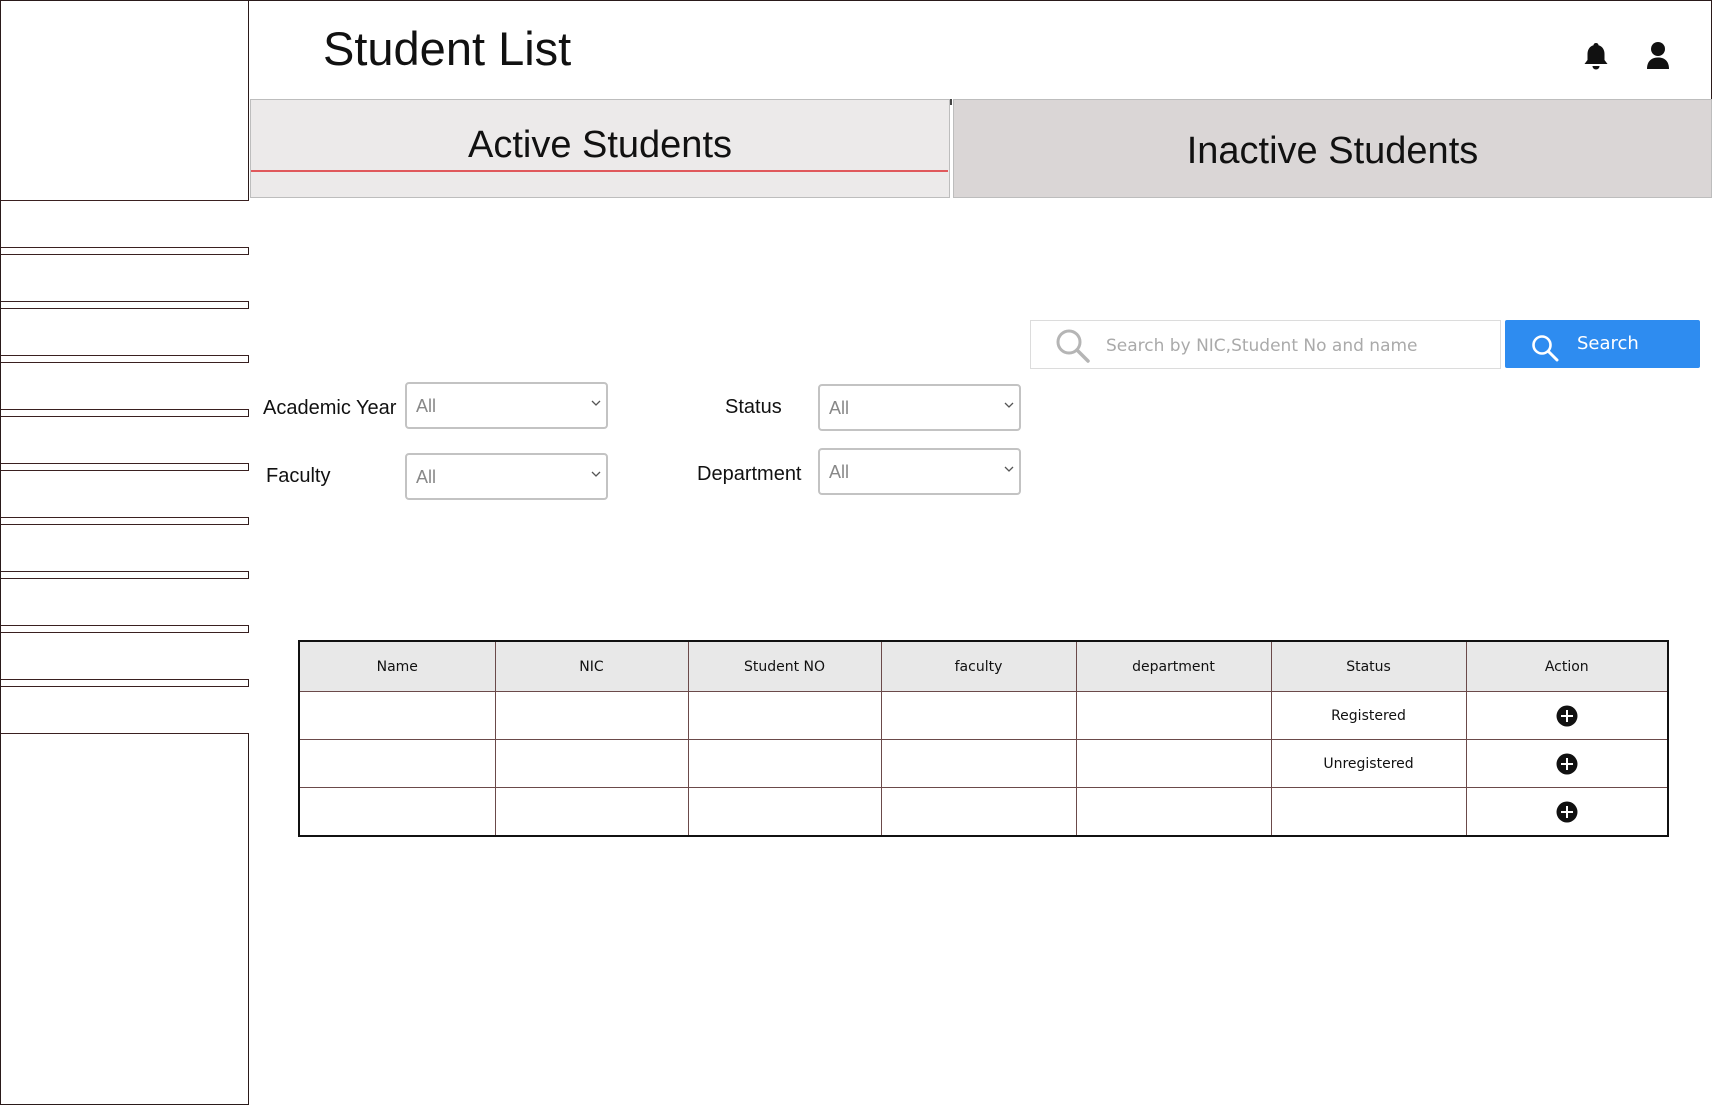 This screenshot has height=1106, width=1712. Describe the element at coordinates (1368, 715) in the screenshot. I see `cell-status: Registered` at that location.